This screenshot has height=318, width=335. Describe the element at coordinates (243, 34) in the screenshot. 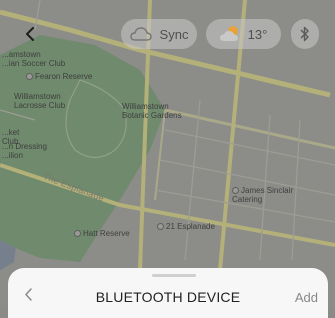

I see `weather-button: 13°` at that location.